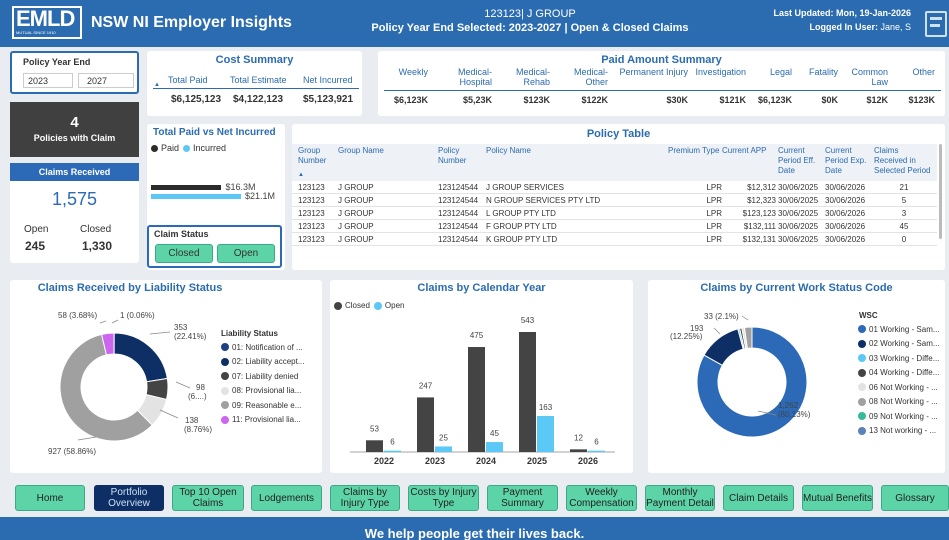 The width and height of the screenshot is (949, 540). What do you see at coordinates (106, 80) in the screenshot?
I see `year-to-input: 2027` at bounding box center [106, 80].